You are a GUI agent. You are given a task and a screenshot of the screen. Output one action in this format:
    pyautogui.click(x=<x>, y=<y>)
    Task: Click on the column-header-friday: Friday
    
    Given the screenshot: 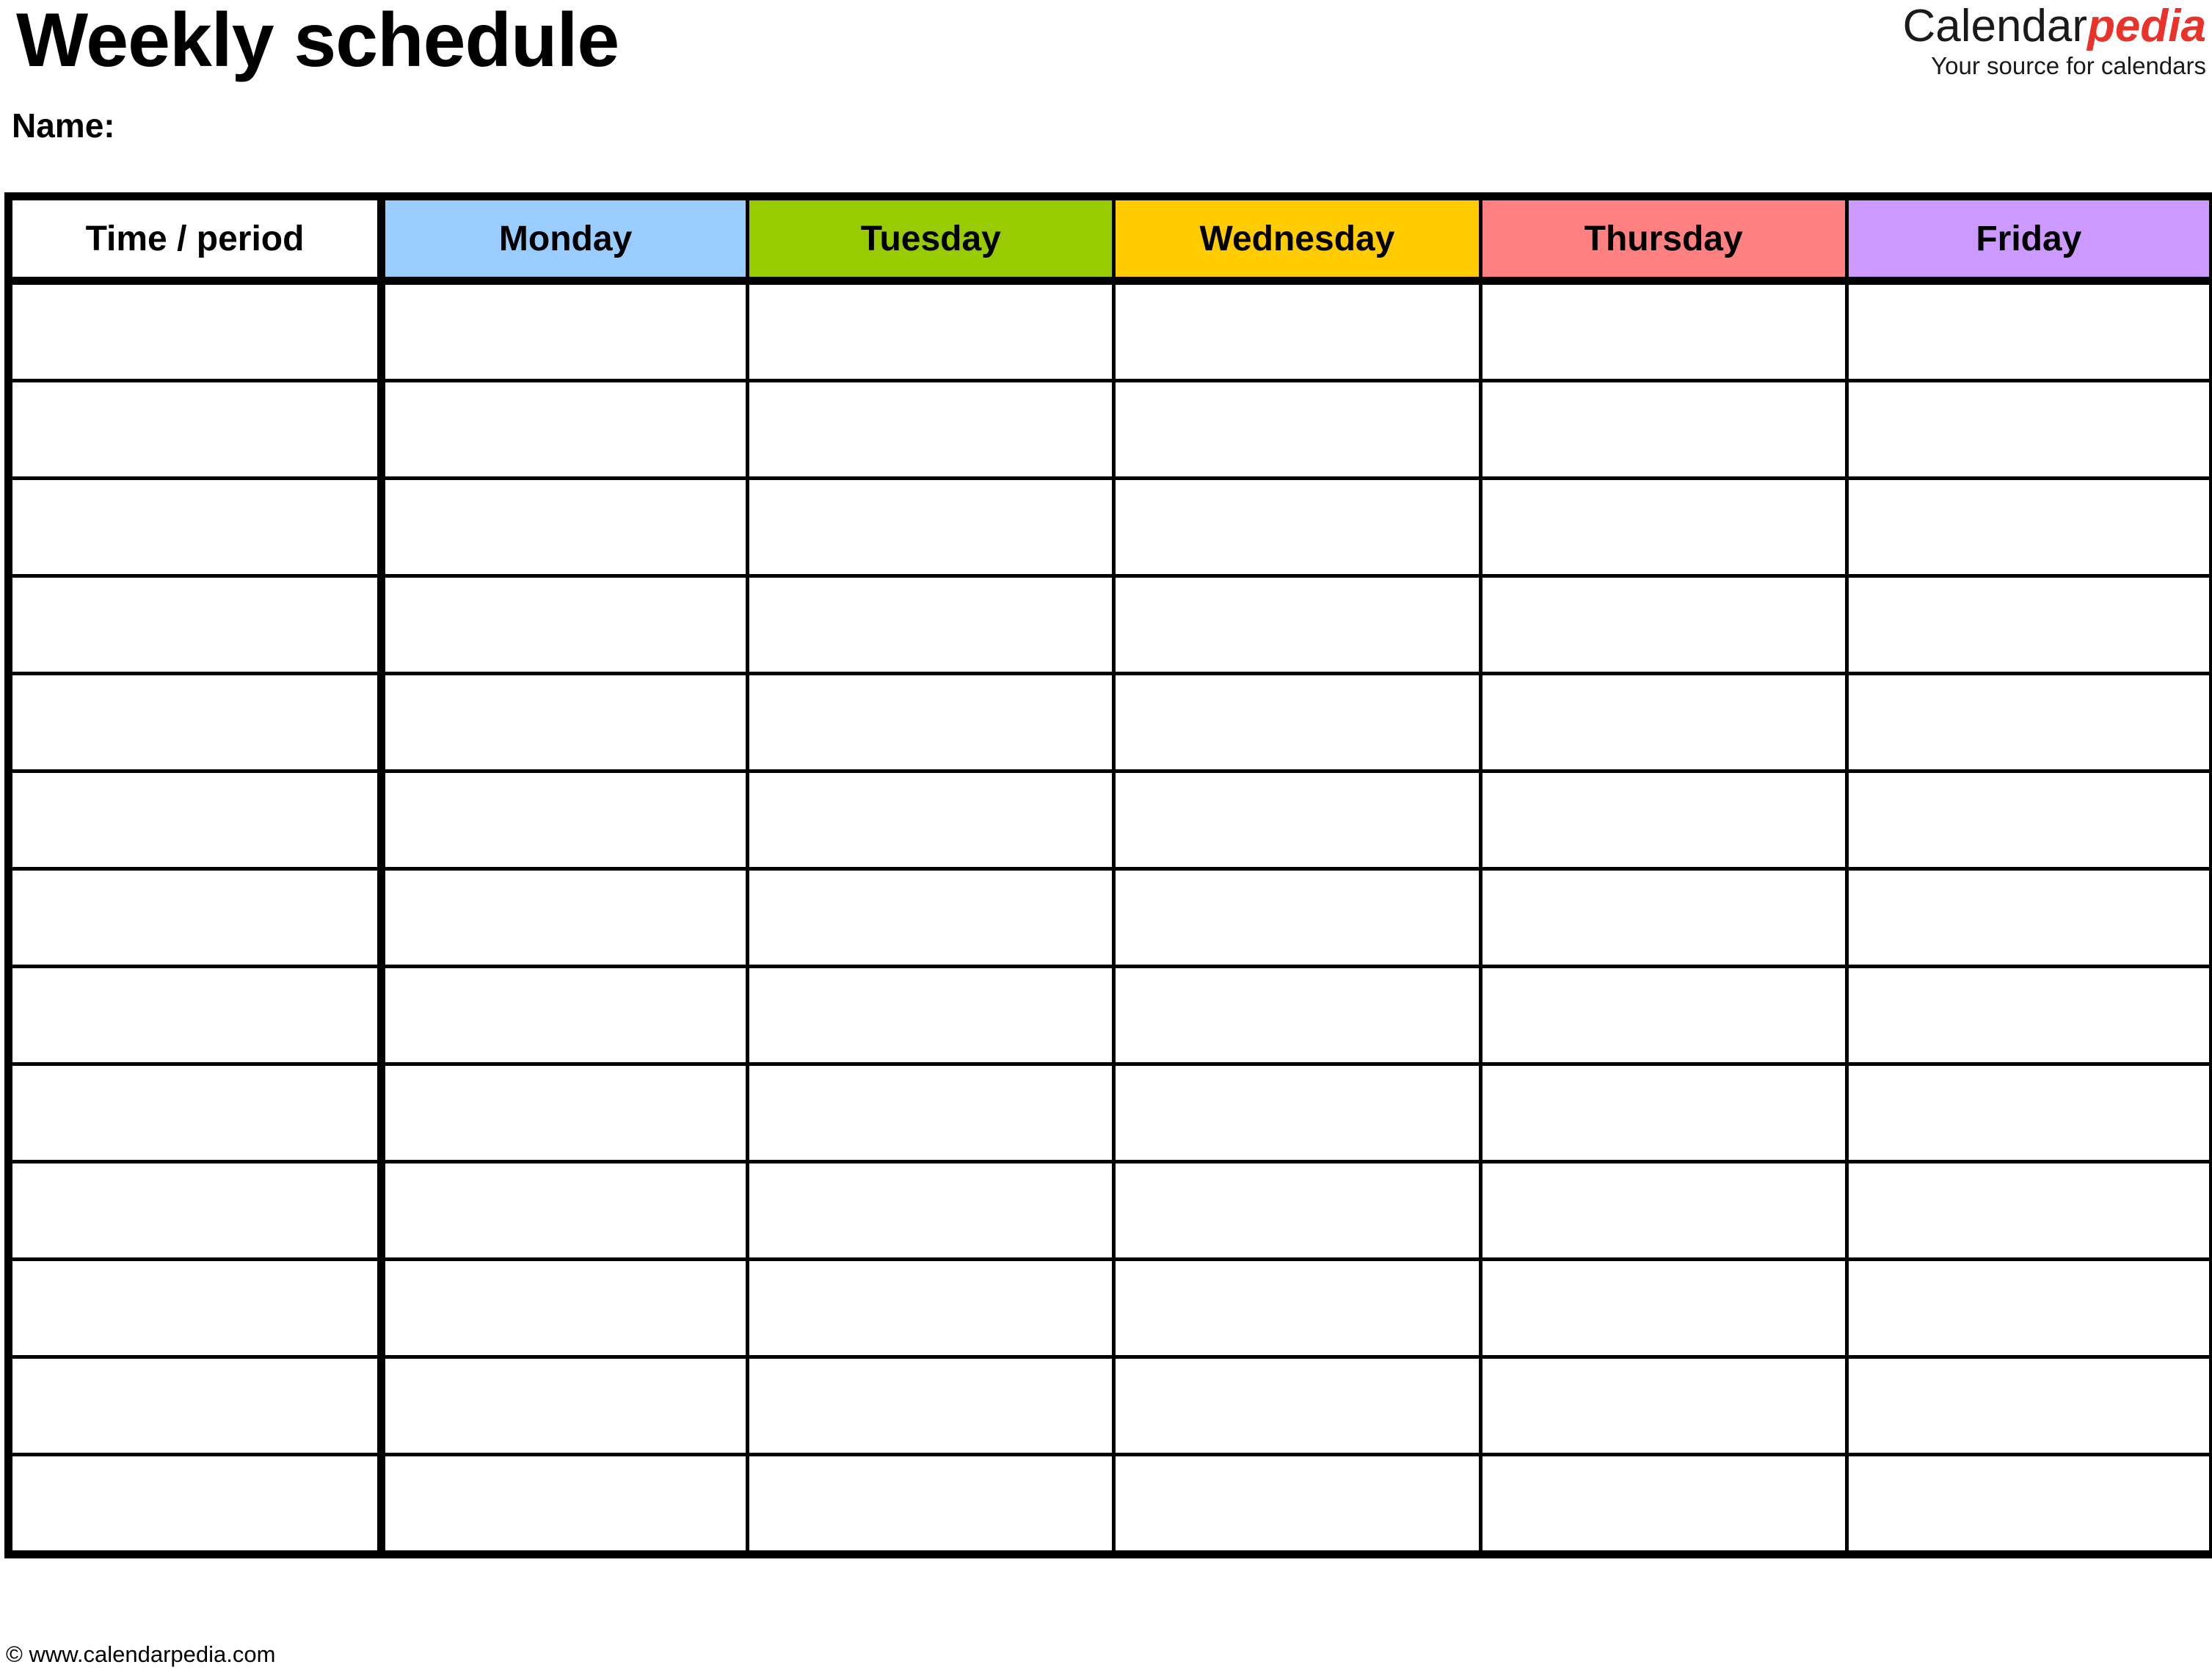 What is the action you would take?
    pyautogui.click(x=2029, y=240)
    